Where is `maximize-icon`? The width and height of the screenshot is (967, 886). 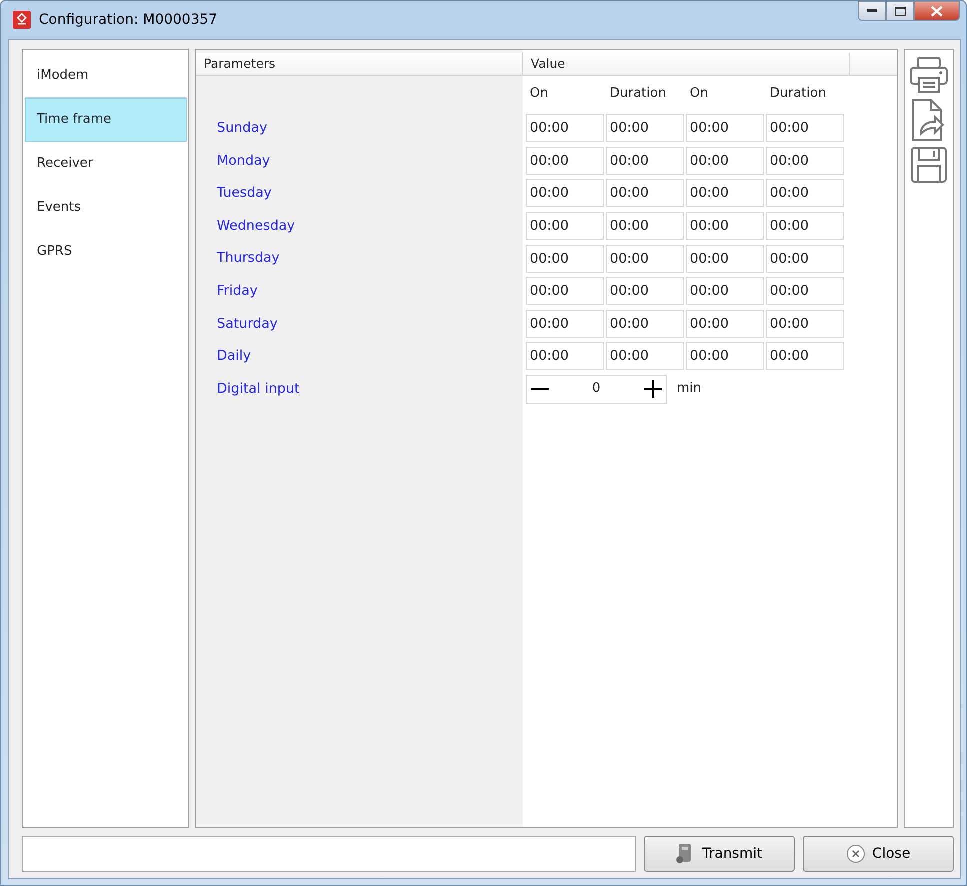 maximize-icon is located at coordinates (900, 11).